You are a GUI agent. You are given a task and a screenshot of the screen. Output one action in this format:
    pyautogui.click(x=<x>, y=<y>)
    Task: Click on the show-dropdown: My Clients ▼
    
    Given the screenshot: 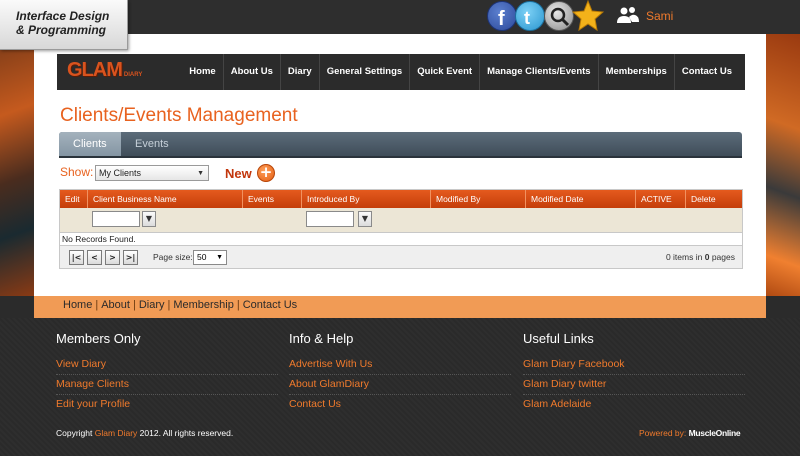 What is the action you would take?
    pyautogui.click(x=152, y=173)
    